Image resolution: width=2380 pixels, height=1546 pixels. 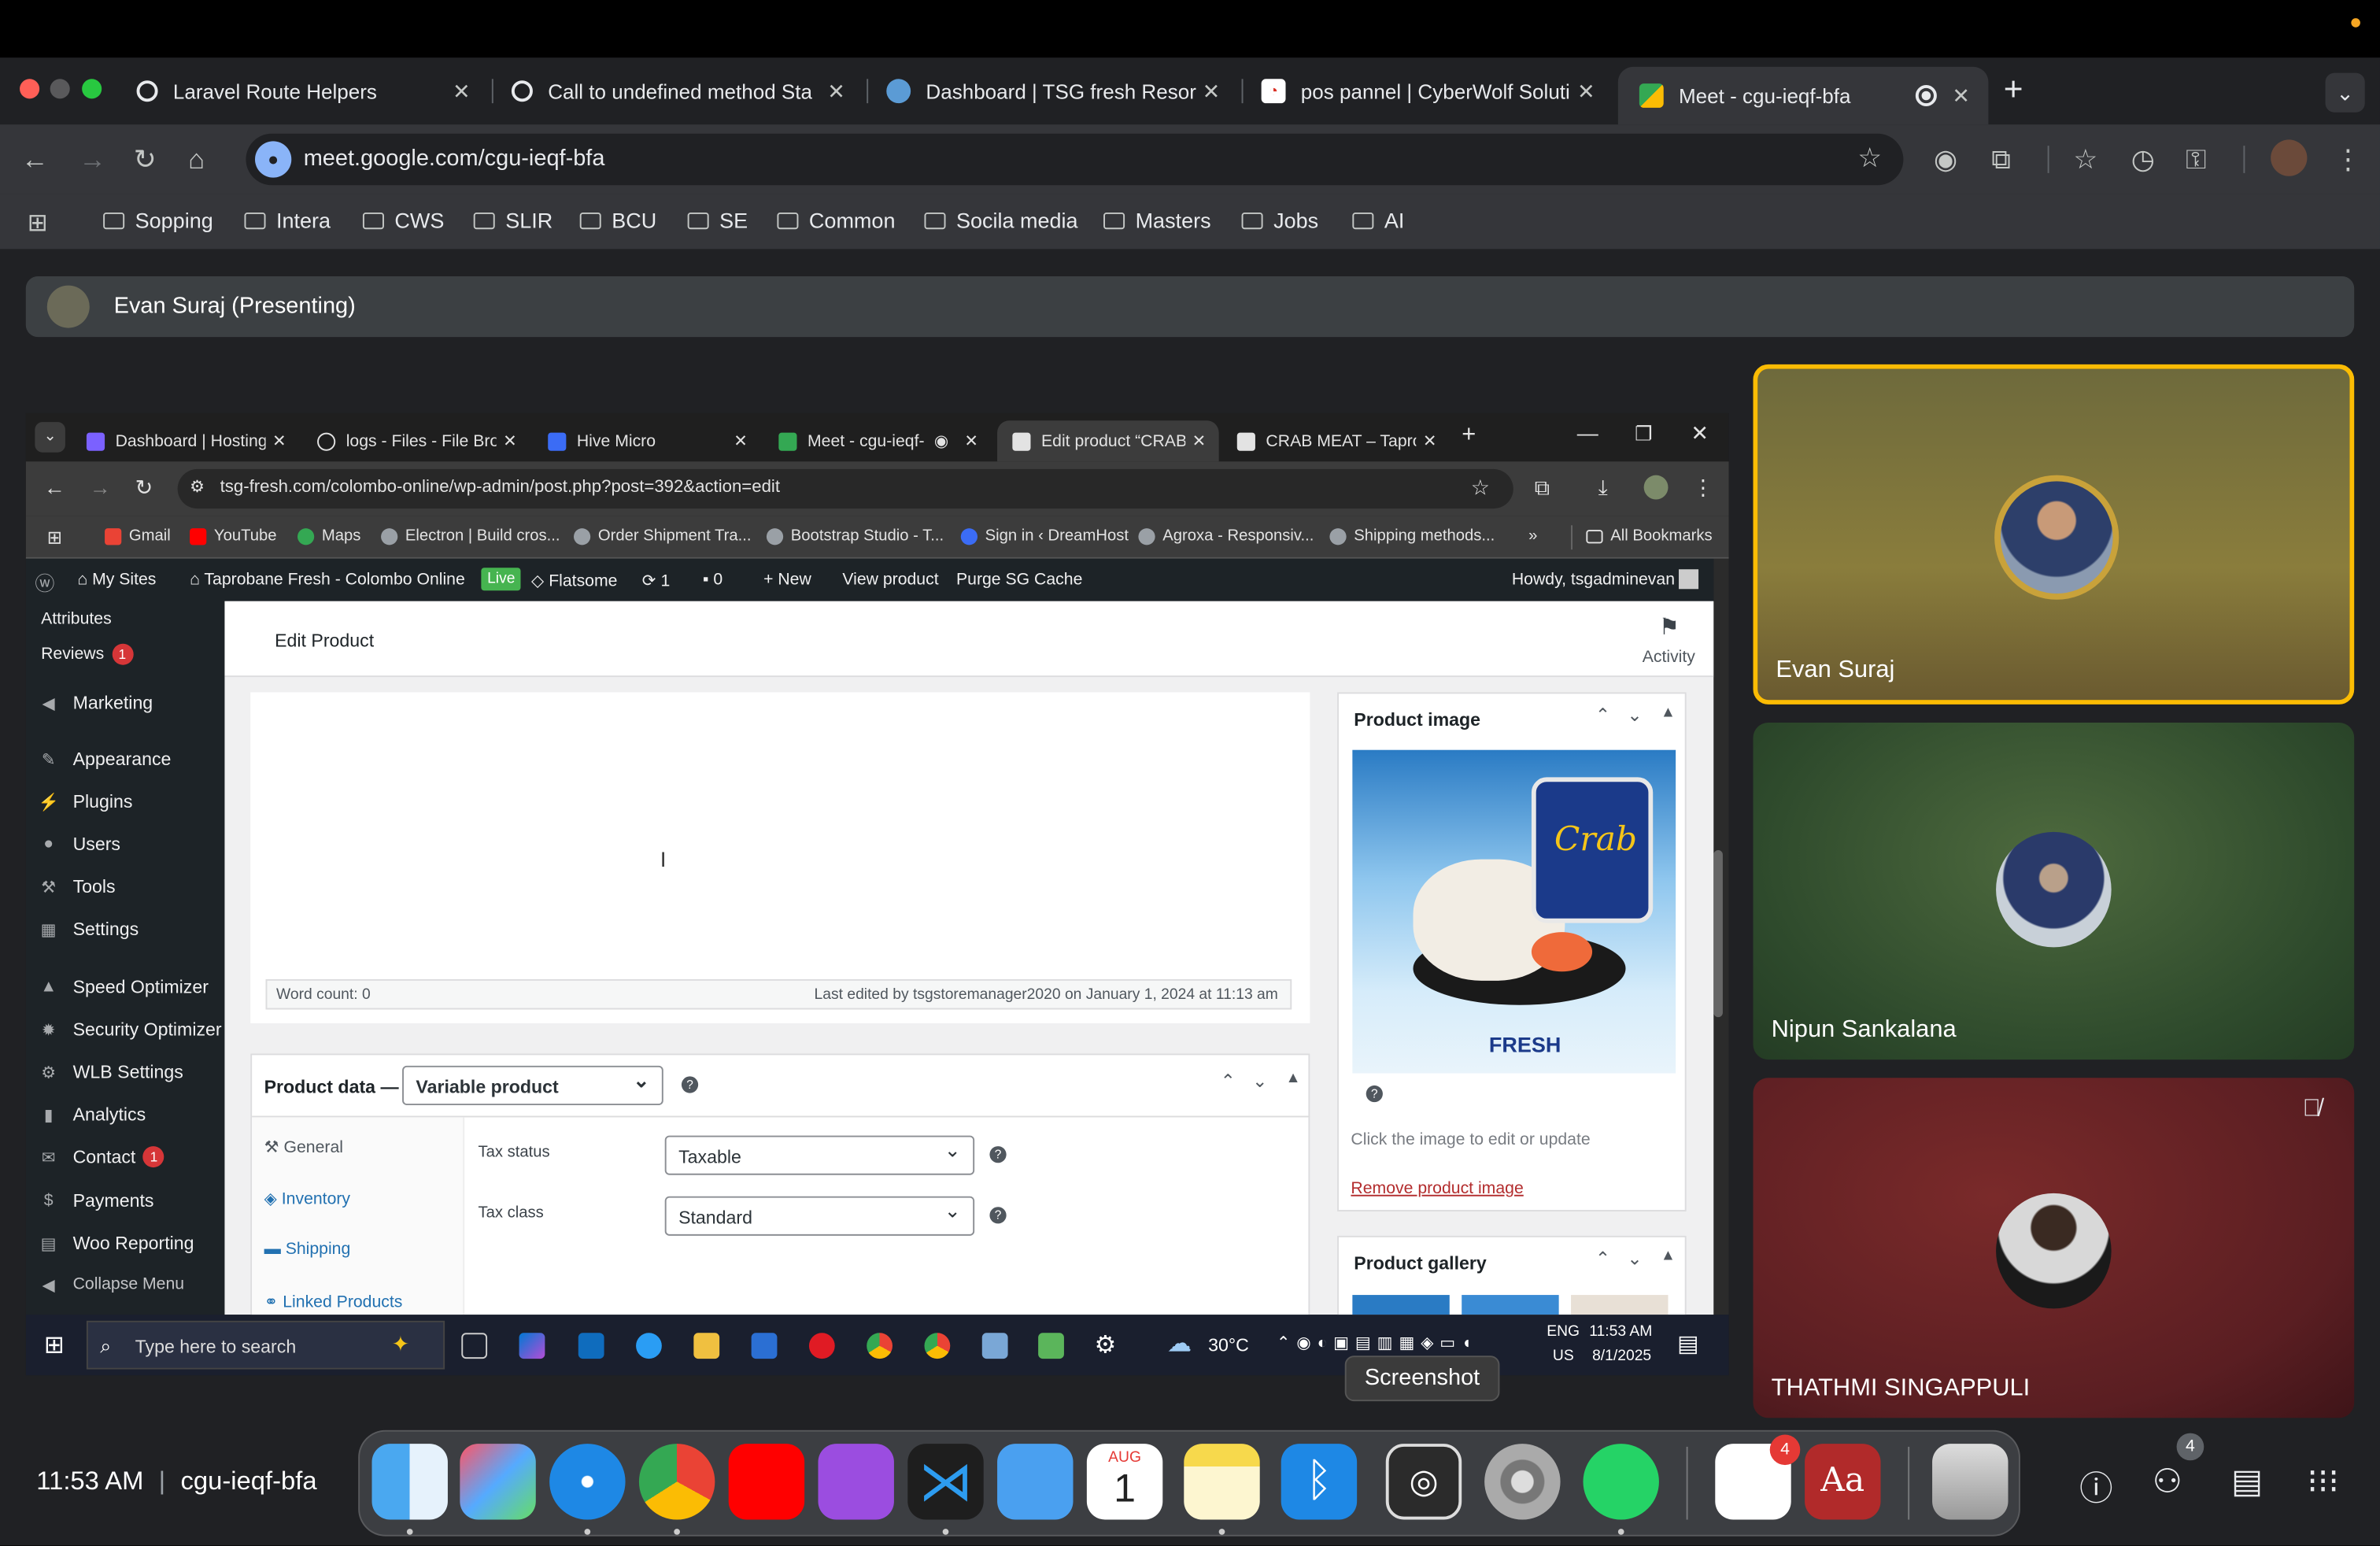 I want to click on windows-search-box: ⌕ Type here to search ✦, so click(x=265, y=1345).